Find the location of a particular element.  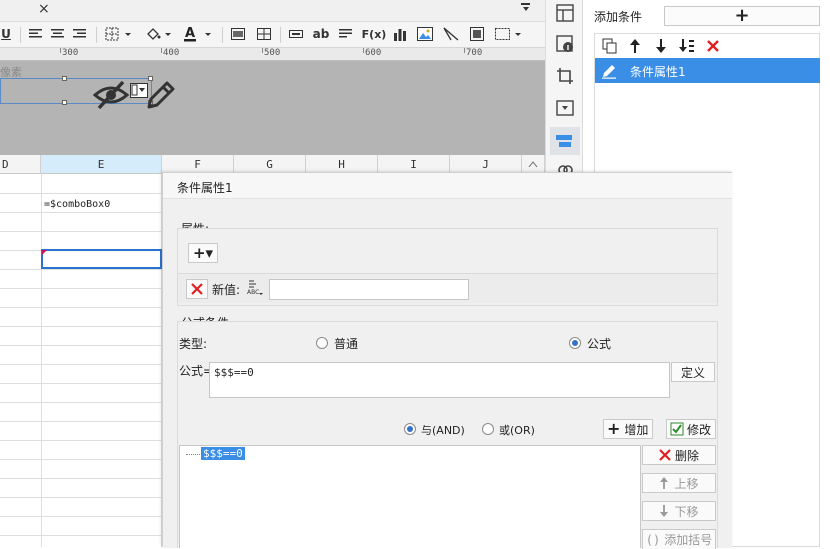

formula-textarea: $$$==0 is located at coordinates (439, 380).